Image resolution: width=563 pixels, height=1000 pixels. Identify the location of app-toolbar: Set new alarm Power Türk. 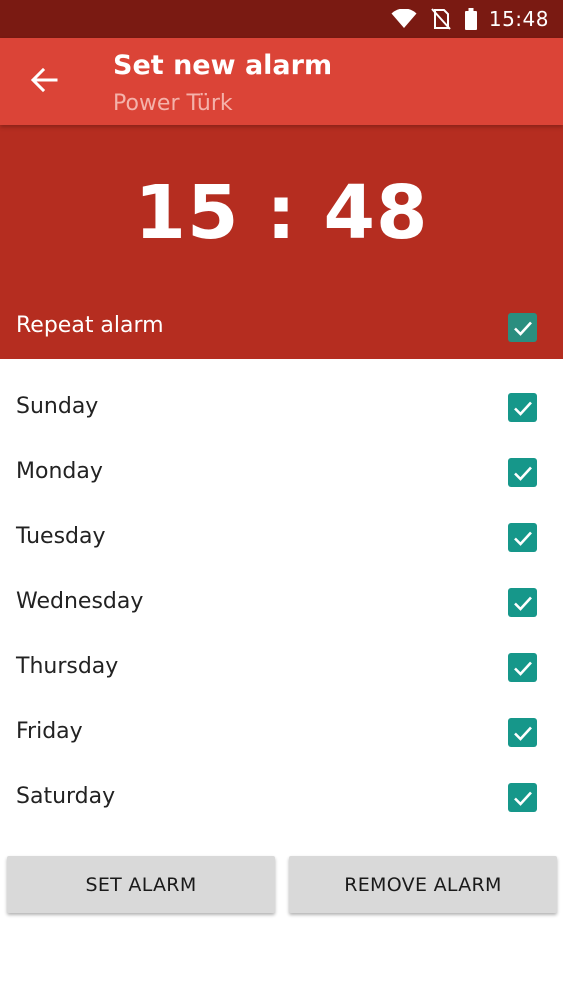
(281, 81).